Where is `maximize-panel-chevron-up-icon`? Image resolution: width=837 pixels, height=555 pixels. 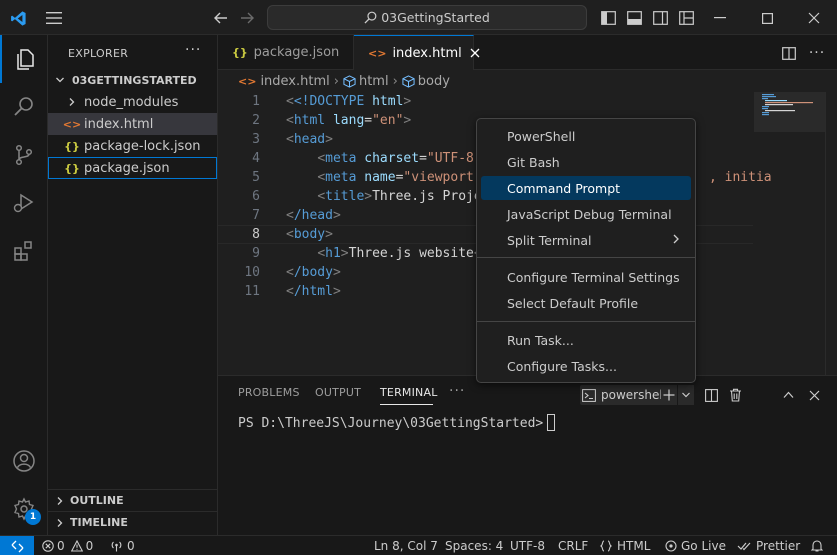 maximize-panel-chevron-up-icon is located at coordinates (788, 395).